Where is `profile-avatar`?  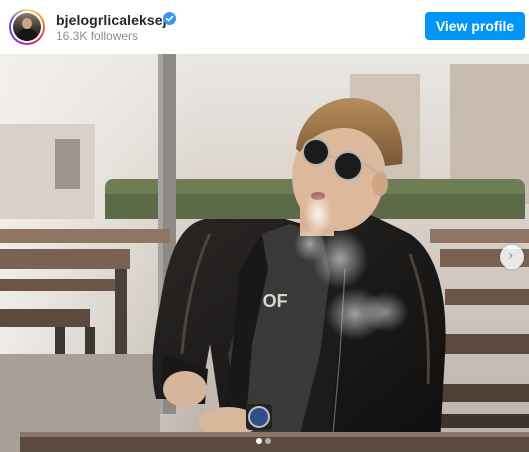 profile-avatar is located at coordinates (27, 27).